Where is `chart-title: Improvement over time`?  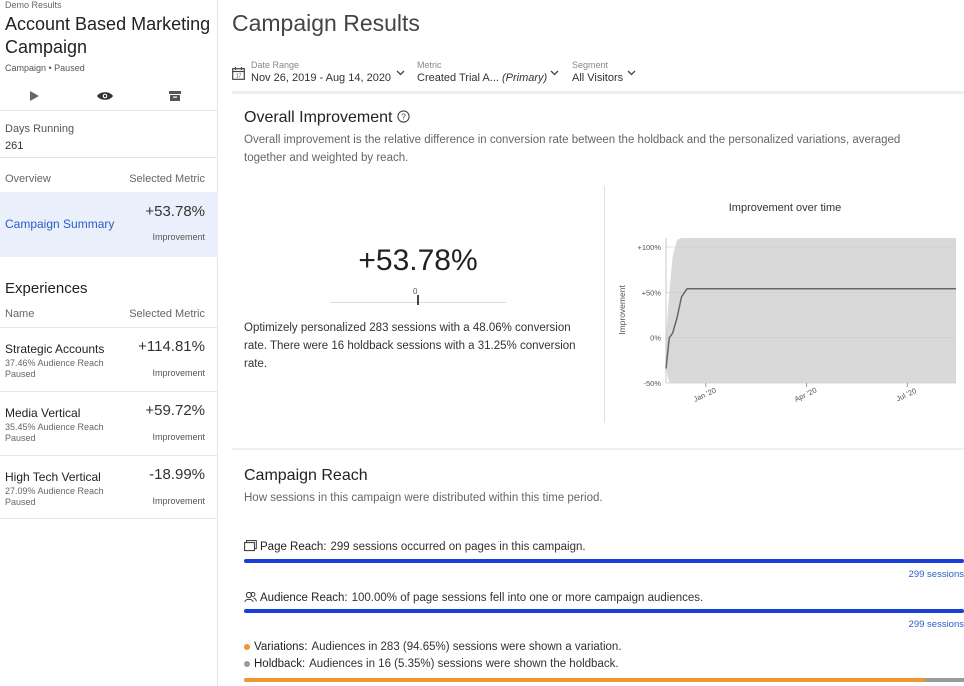
chart-title: Improvement over time is located at coordinates (785, 208).